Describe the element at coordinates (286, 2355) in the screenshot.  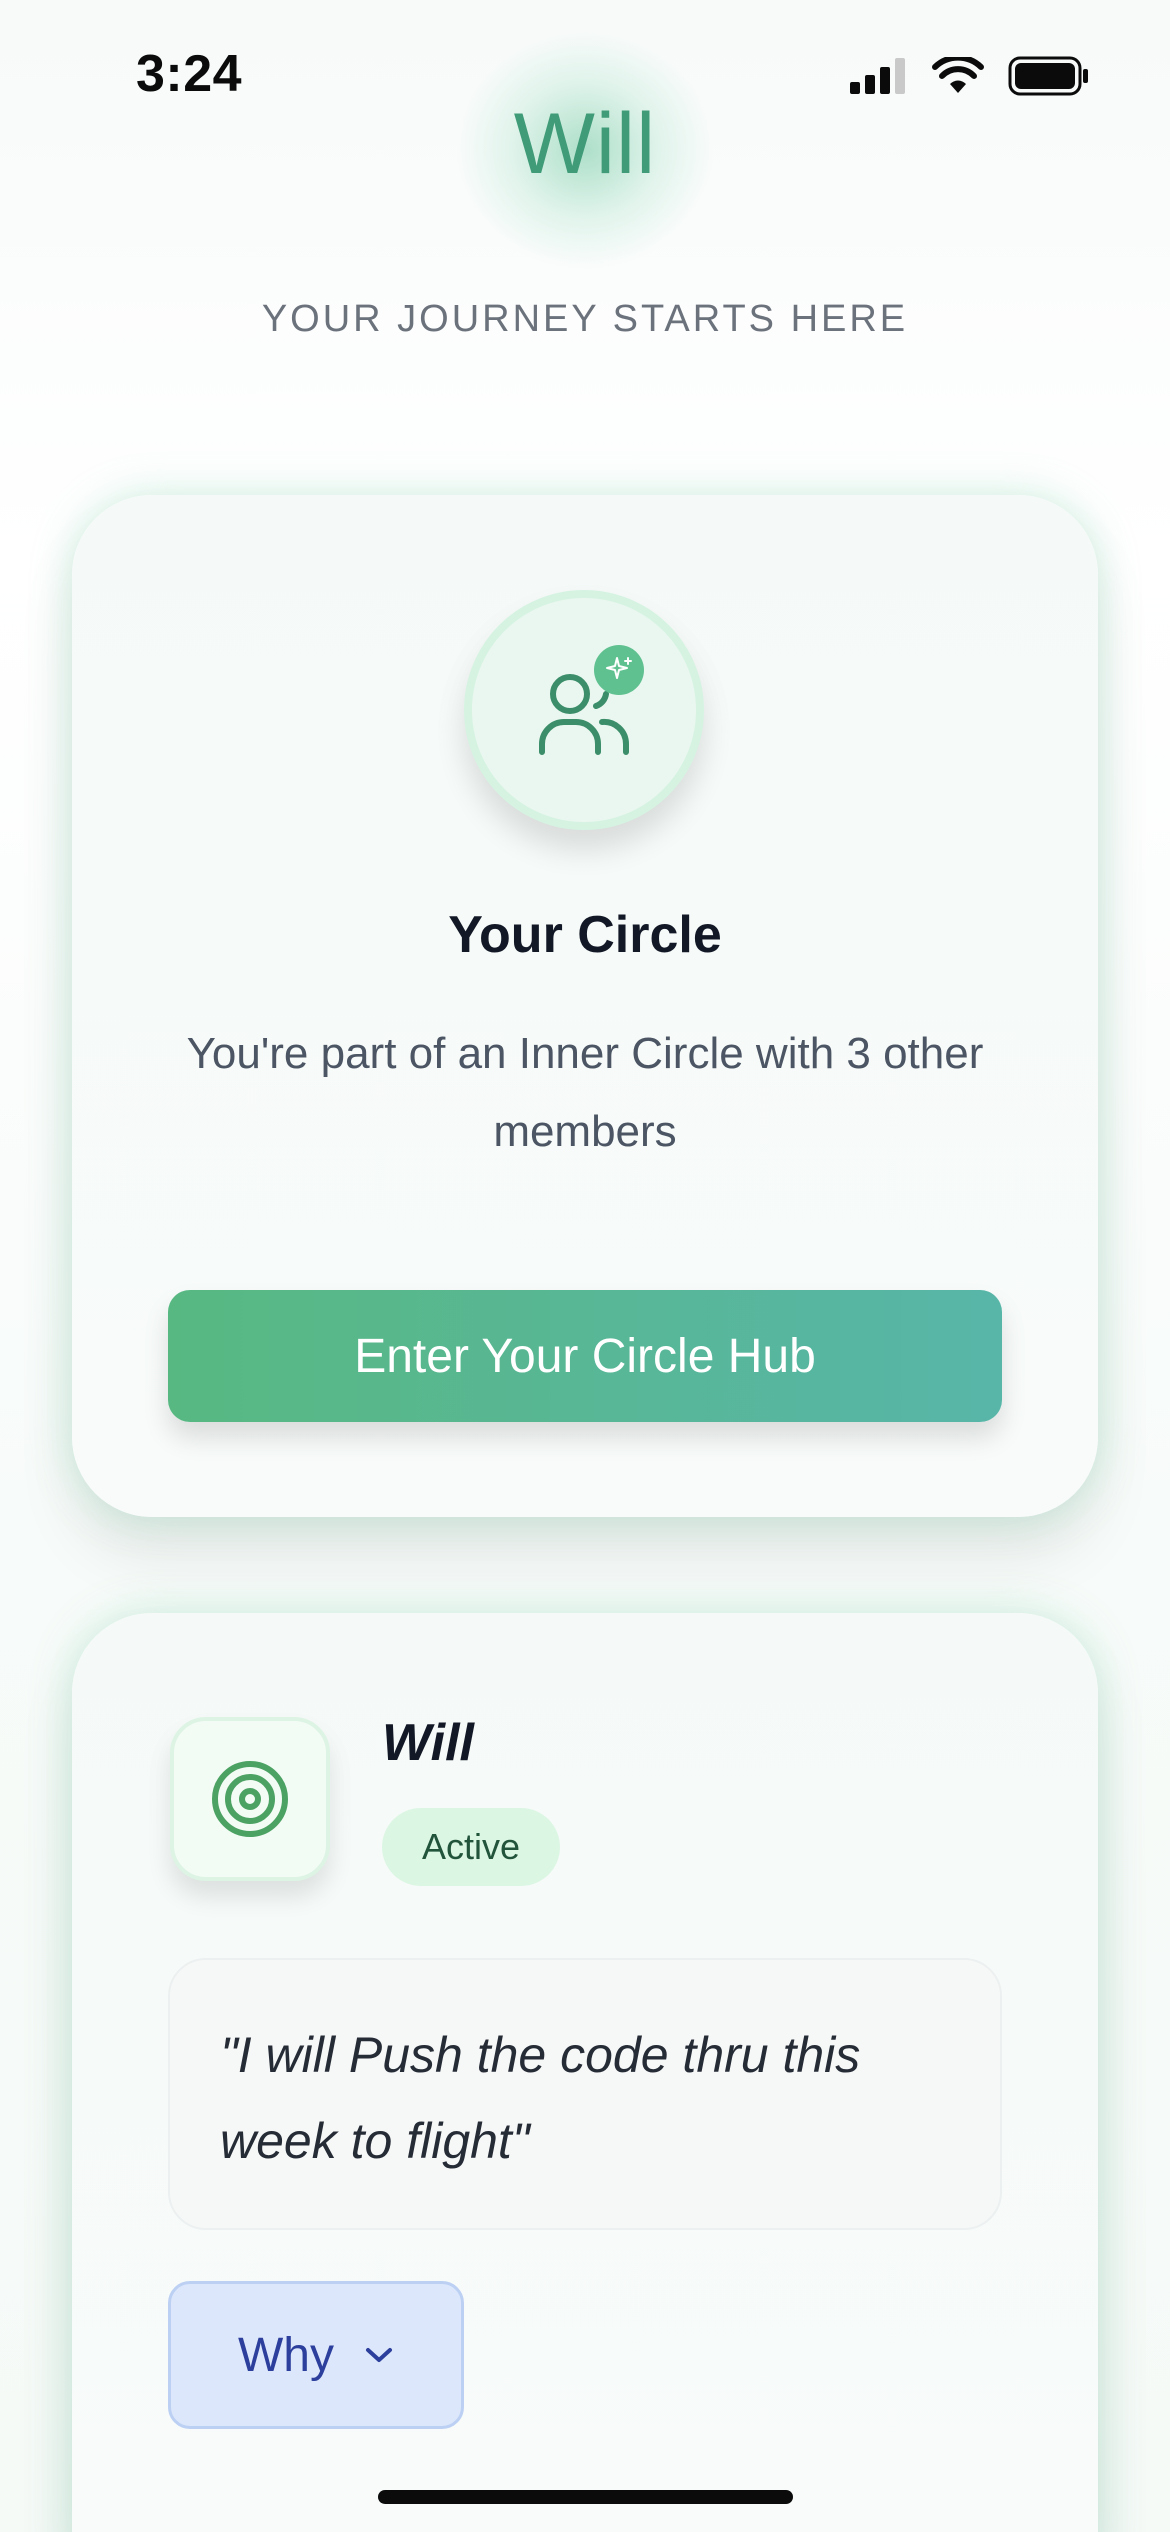
I see `why-label: Why` at that location.